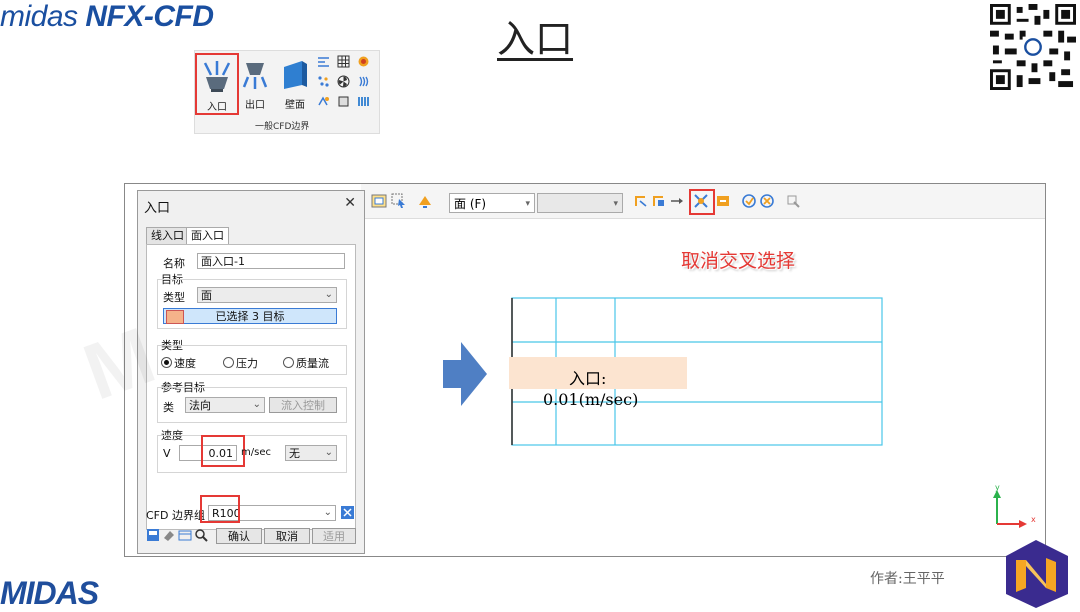 The image size is (1080, 612). I want to click on annotation-cancel-cross-select: 取消交叉选择, so click(738, 261).